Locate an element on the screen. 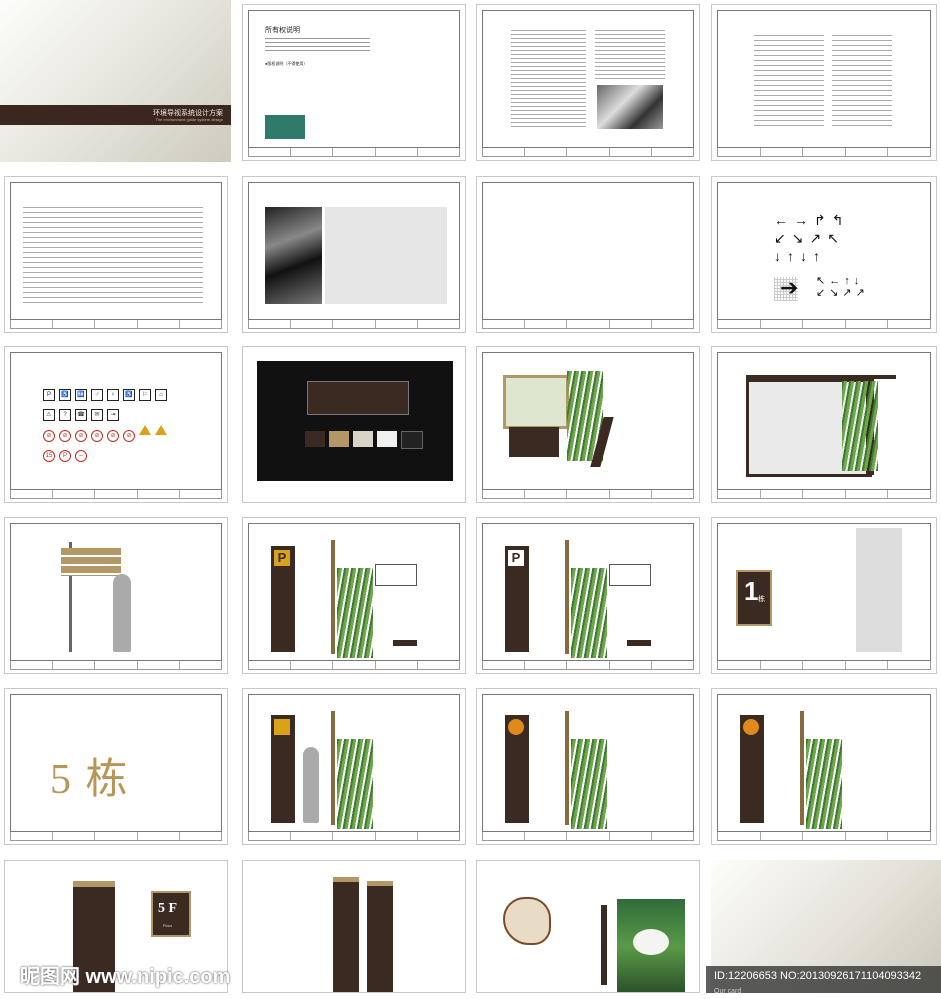  page-children-sign is located at coordinates (588, 766).